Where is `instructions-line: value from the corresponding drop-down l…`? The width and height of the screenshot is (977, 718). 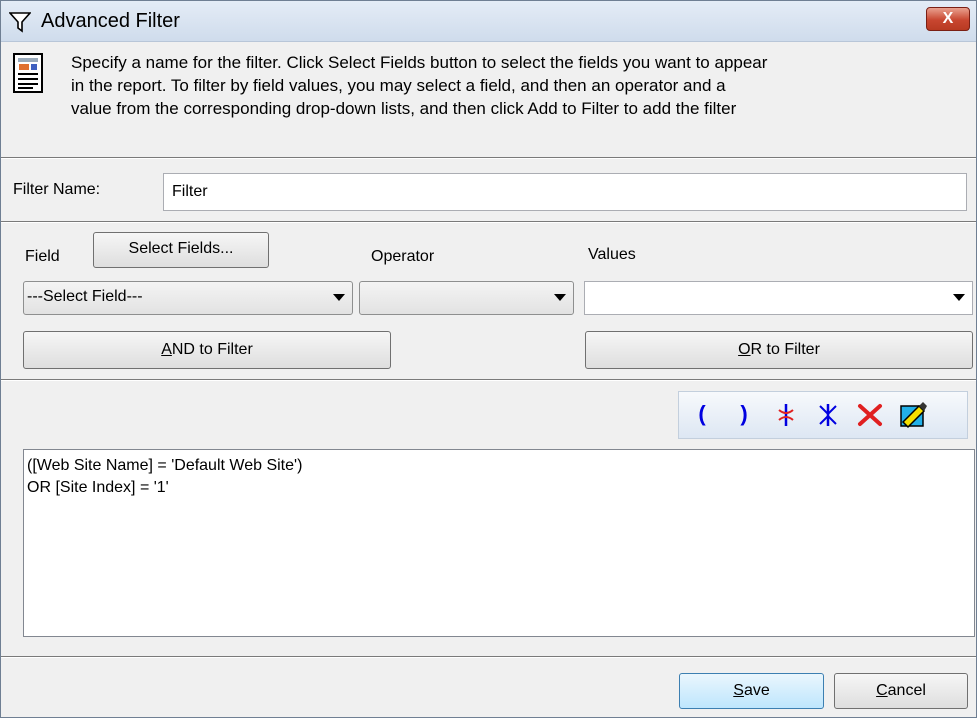 instructions-line: value from the corresponding drop-down l… is located at coordinates (404, 108).